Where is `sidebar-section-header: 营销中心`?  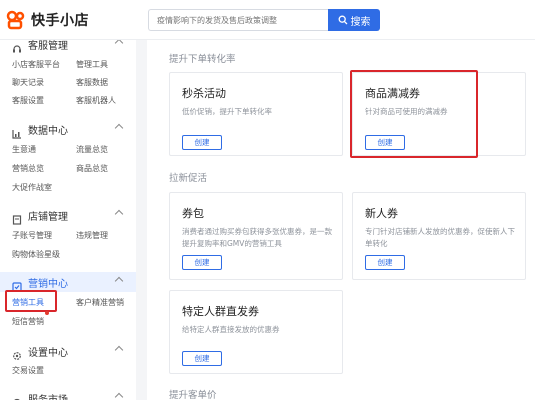
sidebar-section-header: 营销中心 is located at coordinates (68, 282).